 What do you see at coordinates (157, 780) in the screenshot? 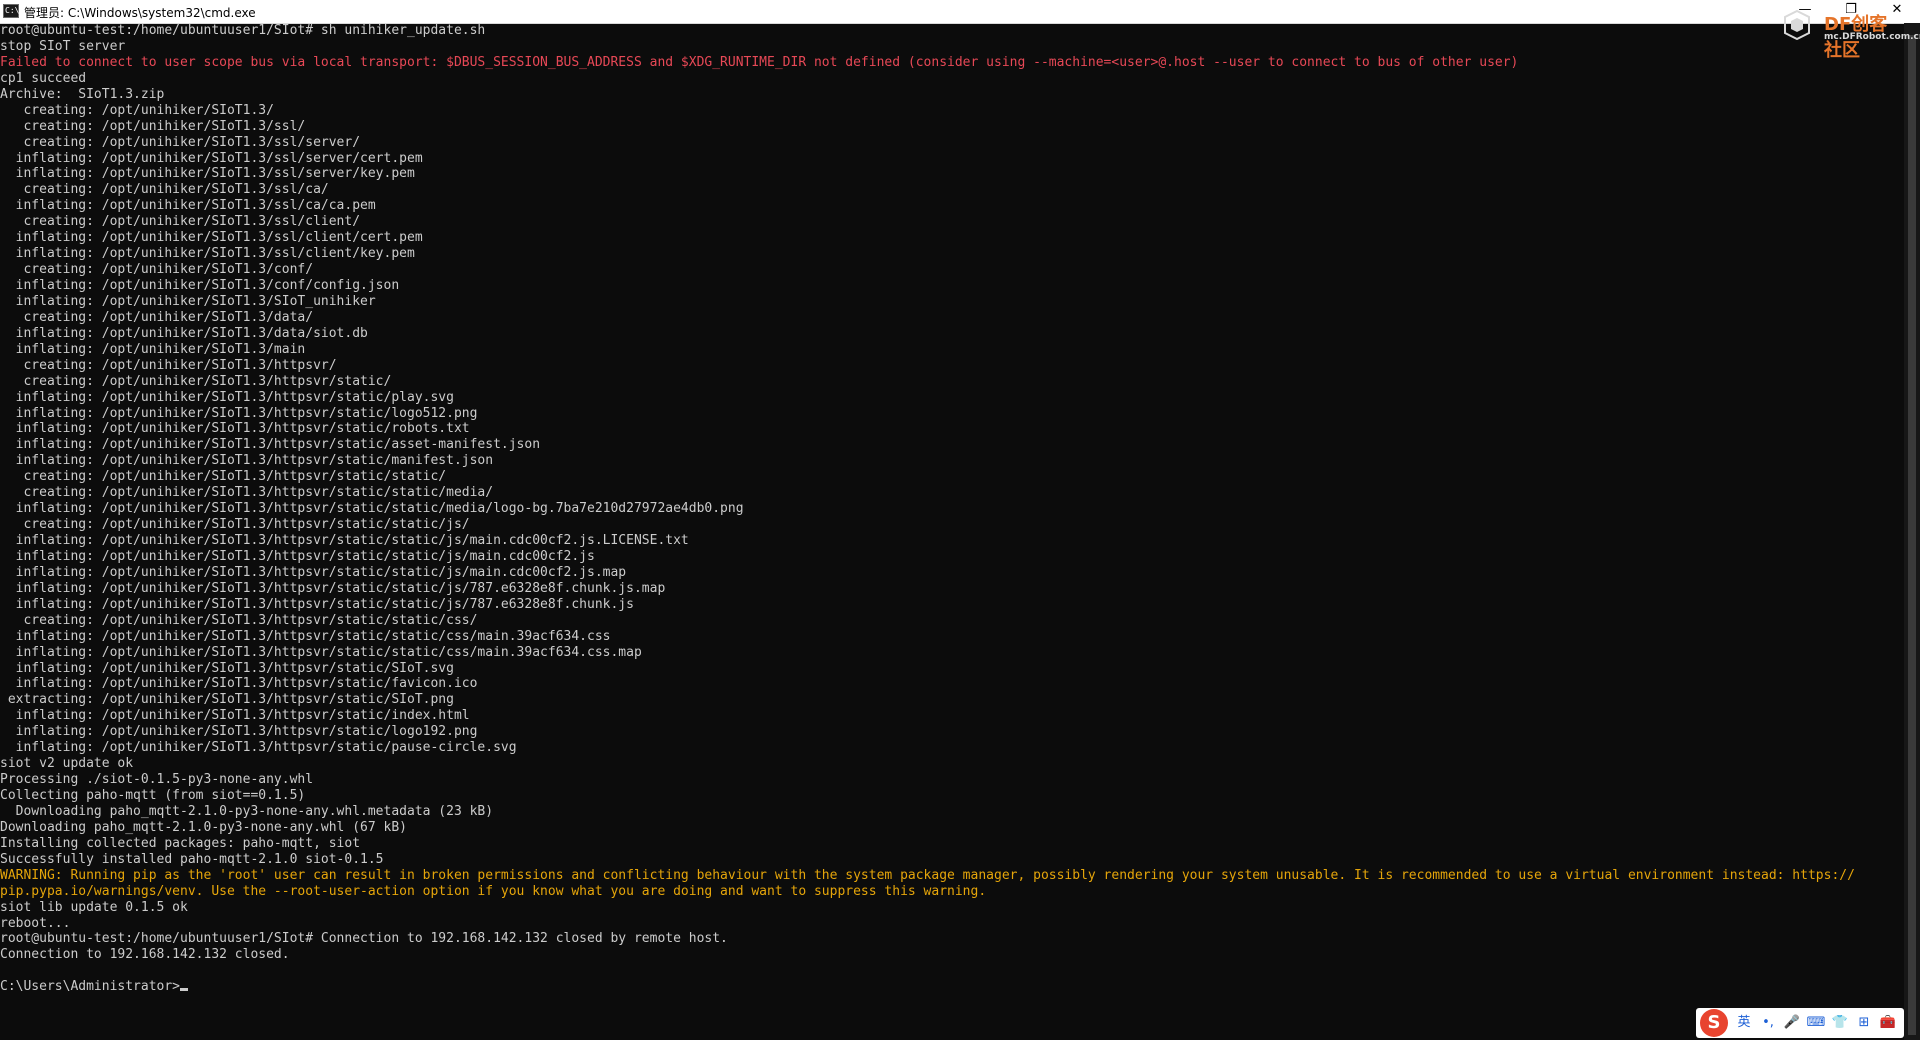
I see `terminal-line-text: Processing ./siot-0.1.5-py3-none-any.whl` at bounding box center [157, 780].